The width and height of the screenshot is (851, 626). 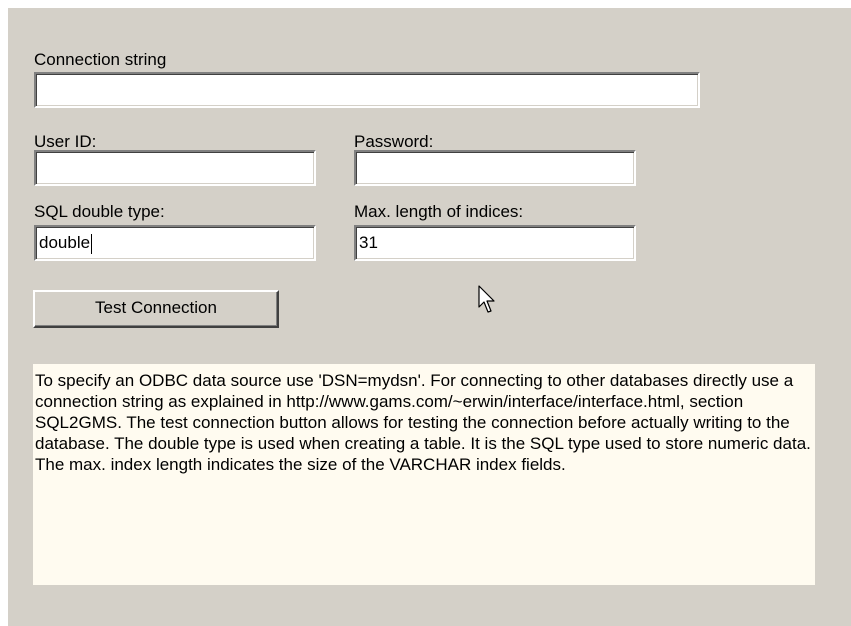 What do you see at coordinates (100, 59) in the screenshot?
I see `connection-string-label: Connection string` at bounding box center [100, 59].